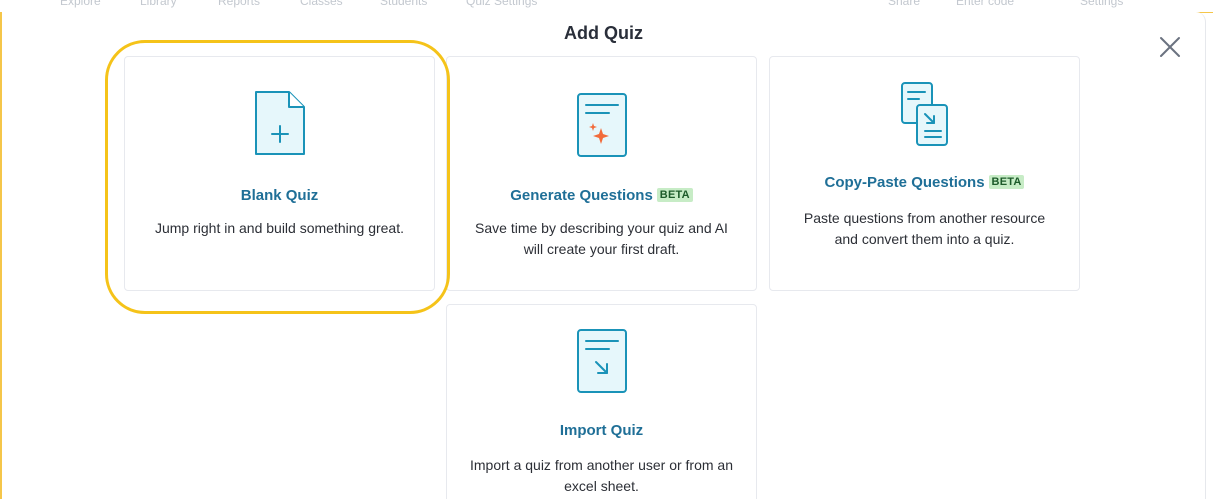 The image size is (1213, 499). What do you see at coordinates (404, 4) in the screenshot?
I see `bg-nav-item: Students` at bounding box center [404, 4].